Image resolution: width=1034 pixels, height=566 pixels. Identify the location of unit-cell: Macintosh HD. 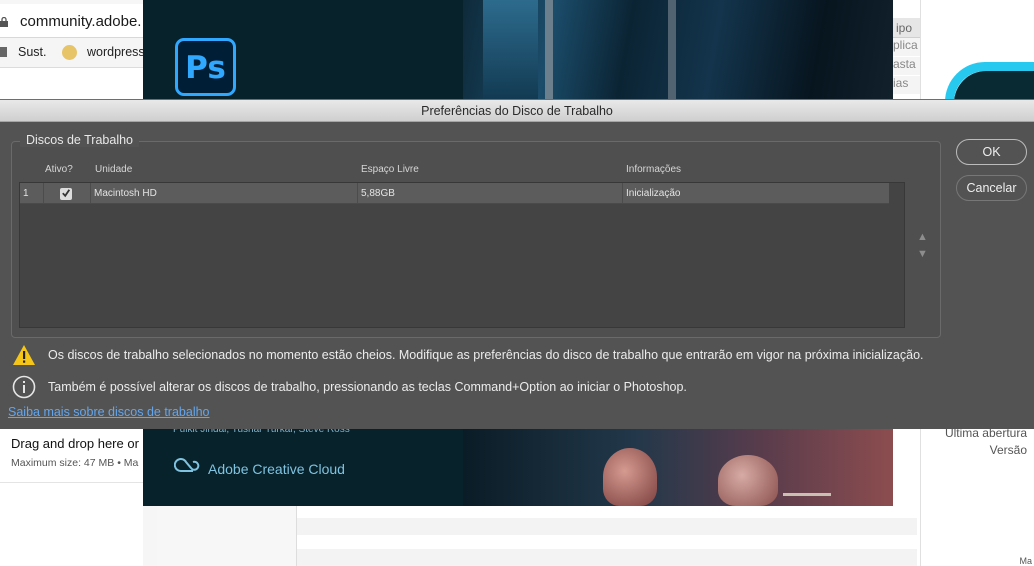
(224, 193).